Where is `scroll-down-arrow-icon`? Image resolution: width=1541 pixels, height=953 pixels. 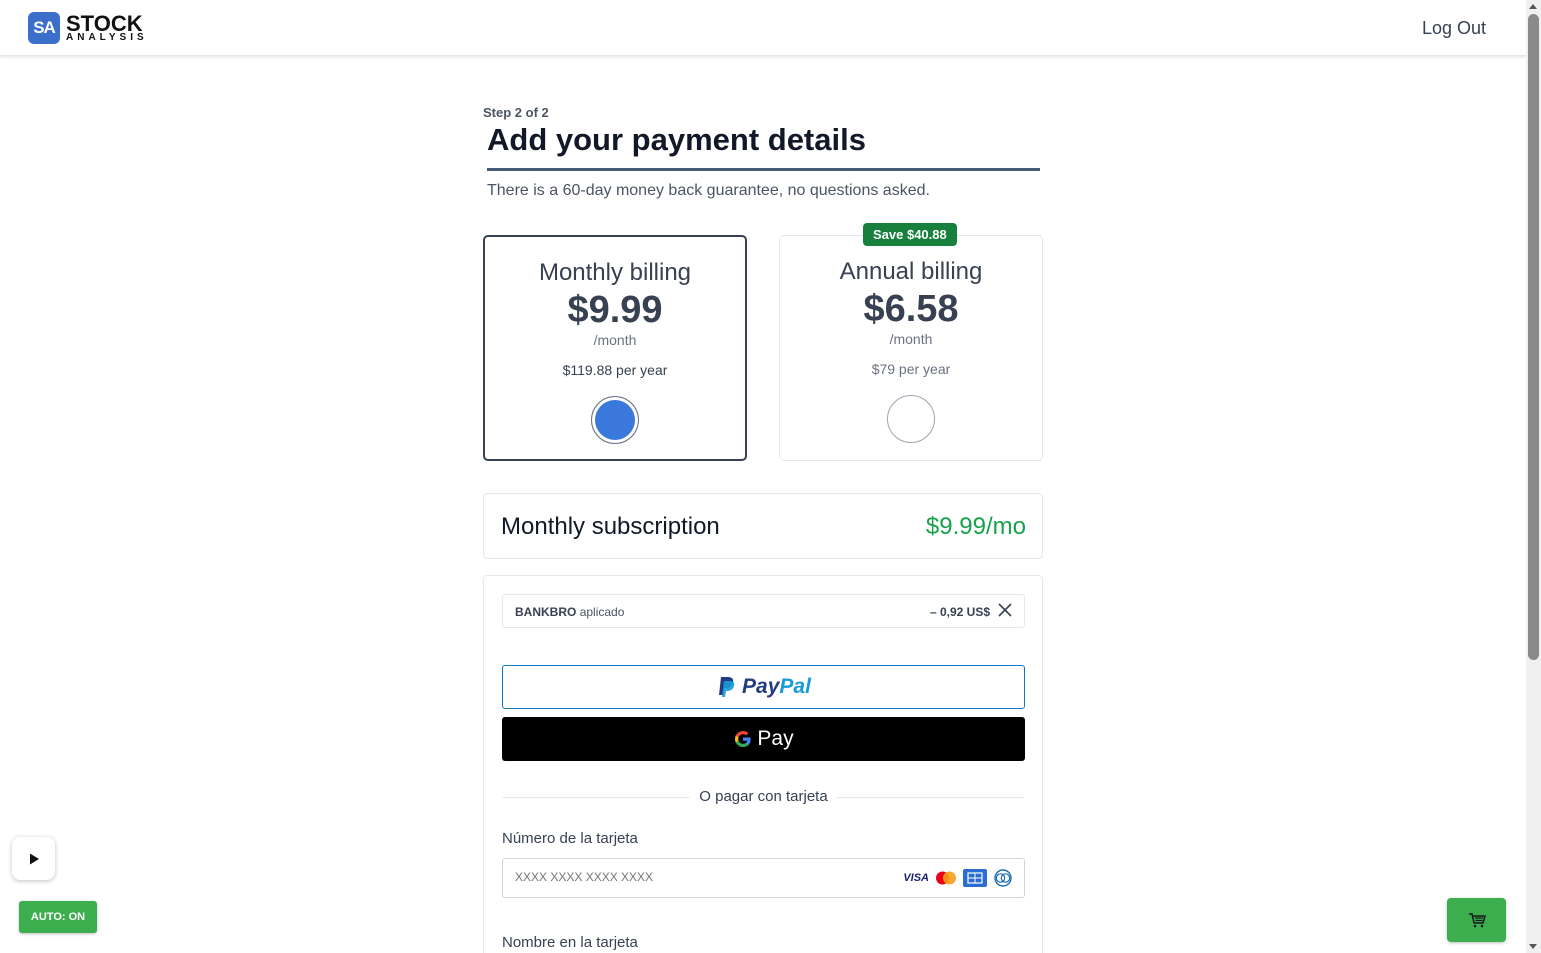
scroll-down-arrow-icon is located at coordinates (1533, 946).